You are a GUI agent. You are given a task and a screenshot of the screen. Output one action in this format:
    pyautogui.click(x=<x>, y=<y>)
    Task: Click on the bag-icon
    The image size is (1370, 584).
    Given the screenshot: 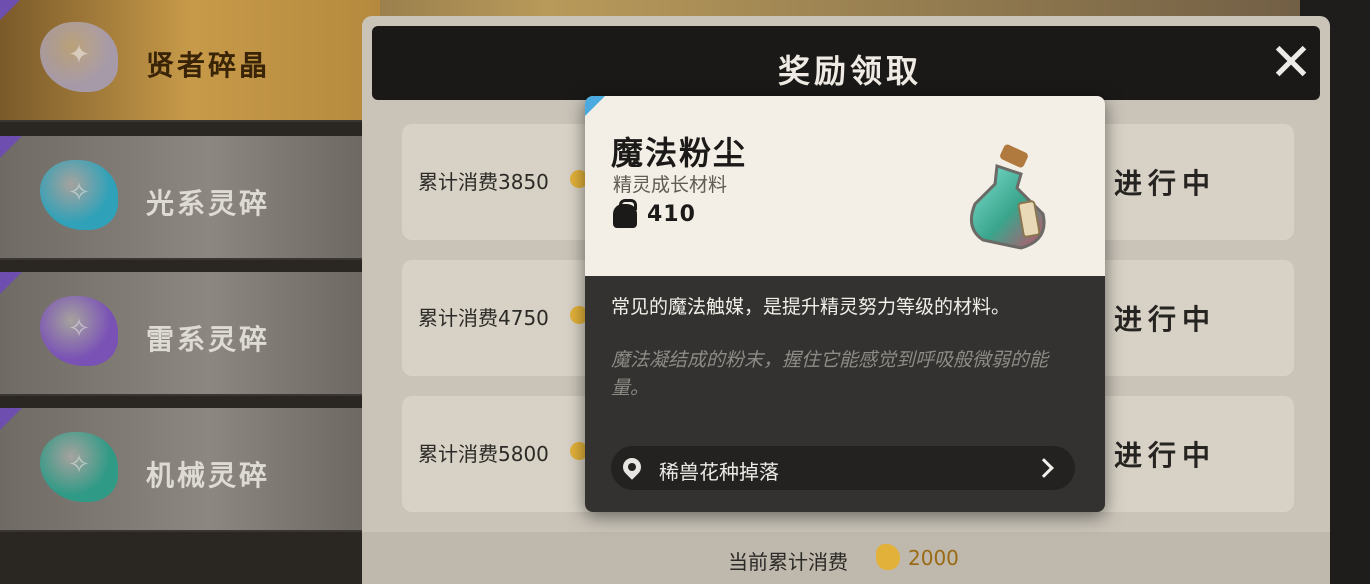 What is the action you would take?
    pyautogui.click(x=625, y=213)
    